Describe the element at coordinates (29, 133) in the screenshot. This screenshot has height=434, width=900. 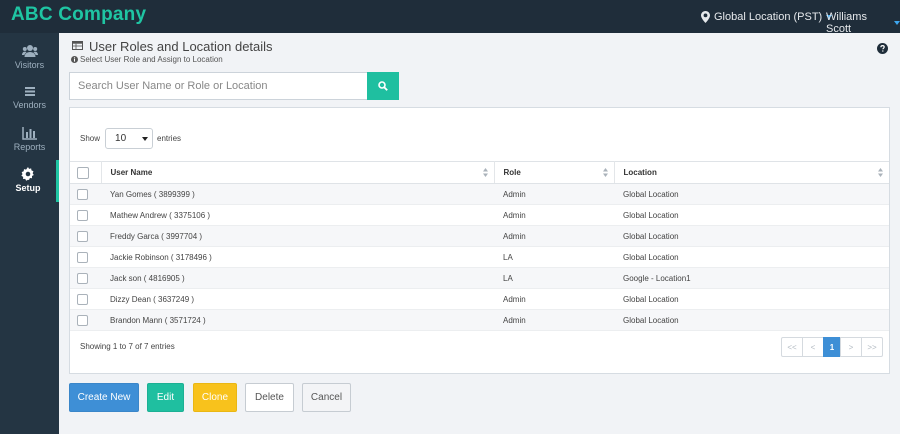
I see `bar-chart-icon` at that location.